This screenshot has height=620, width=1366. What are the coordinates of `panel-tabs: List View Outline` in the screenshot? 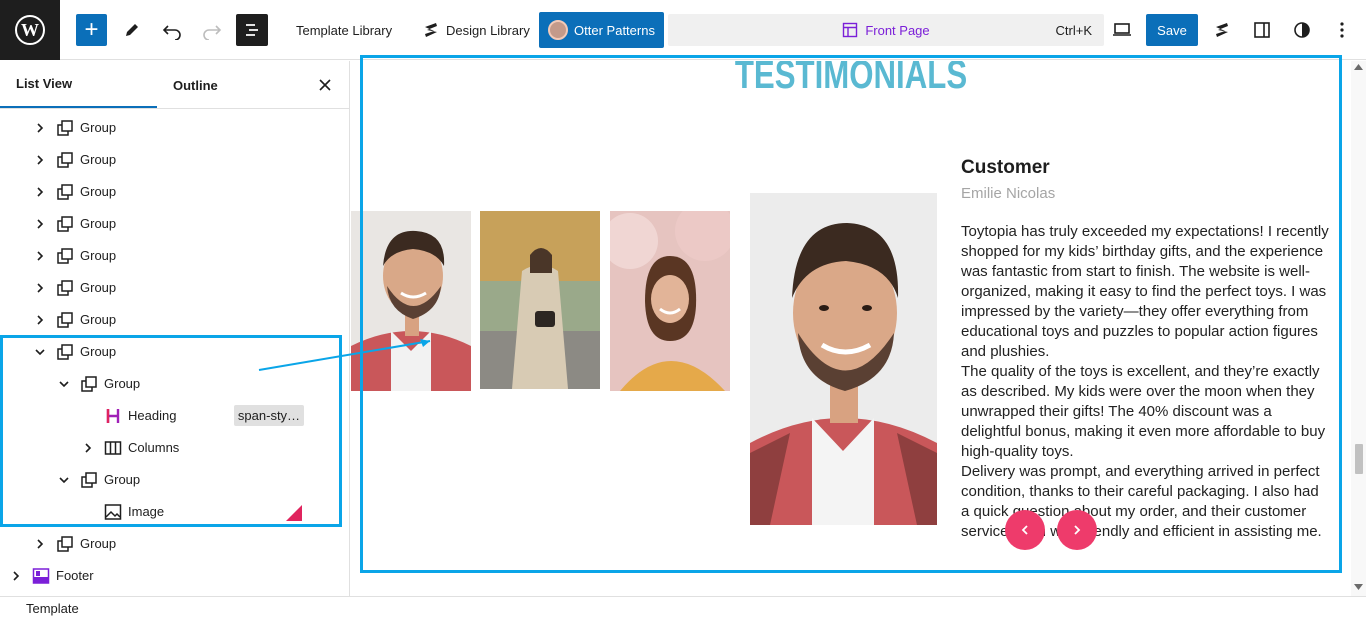 It's located at (175, 85).